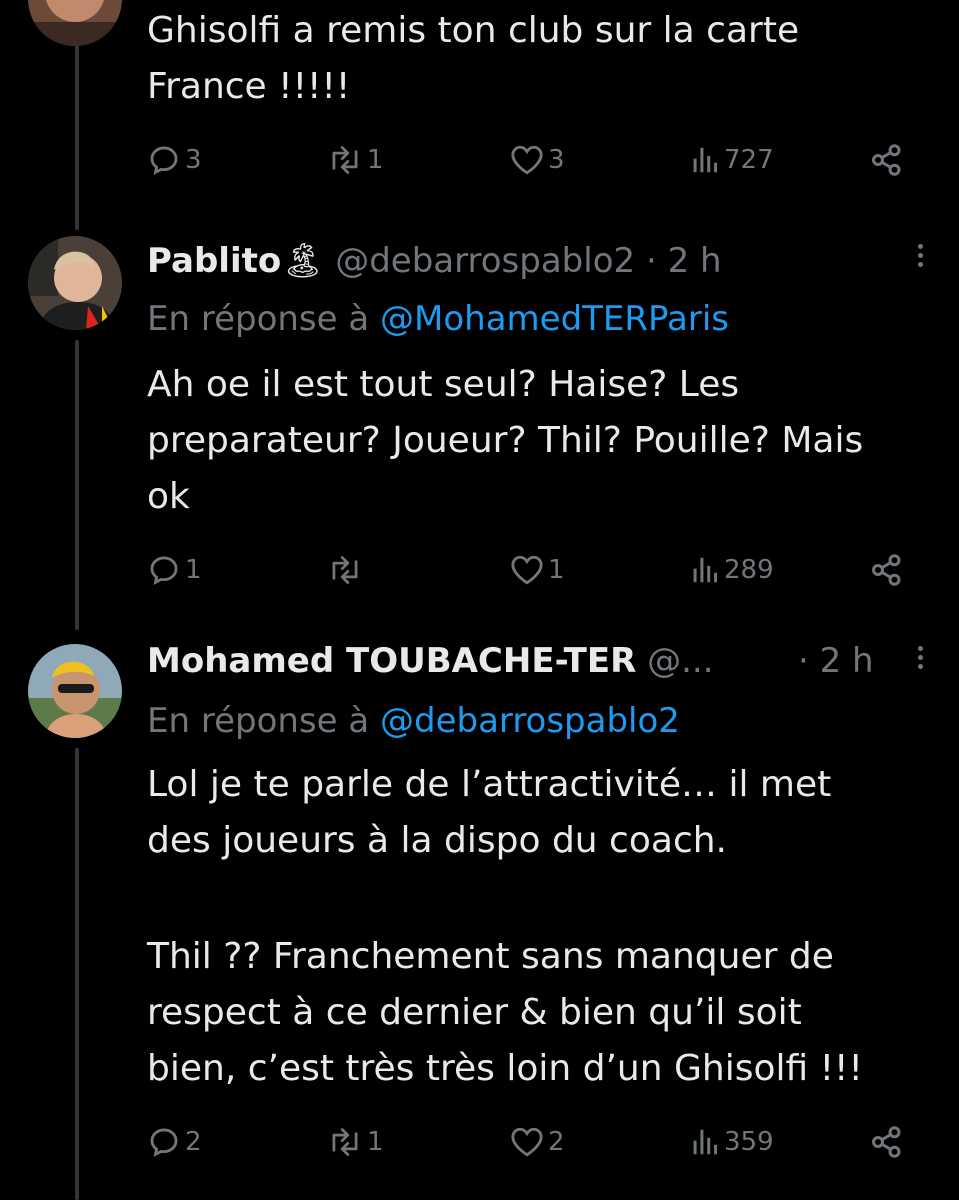 This screenshot has width=959, height=1200. Describe the element at coordinates (490, 956) in the screenshot. I see `tweet-text-line: Thil ?? Franchement sans manquer de` at that location.